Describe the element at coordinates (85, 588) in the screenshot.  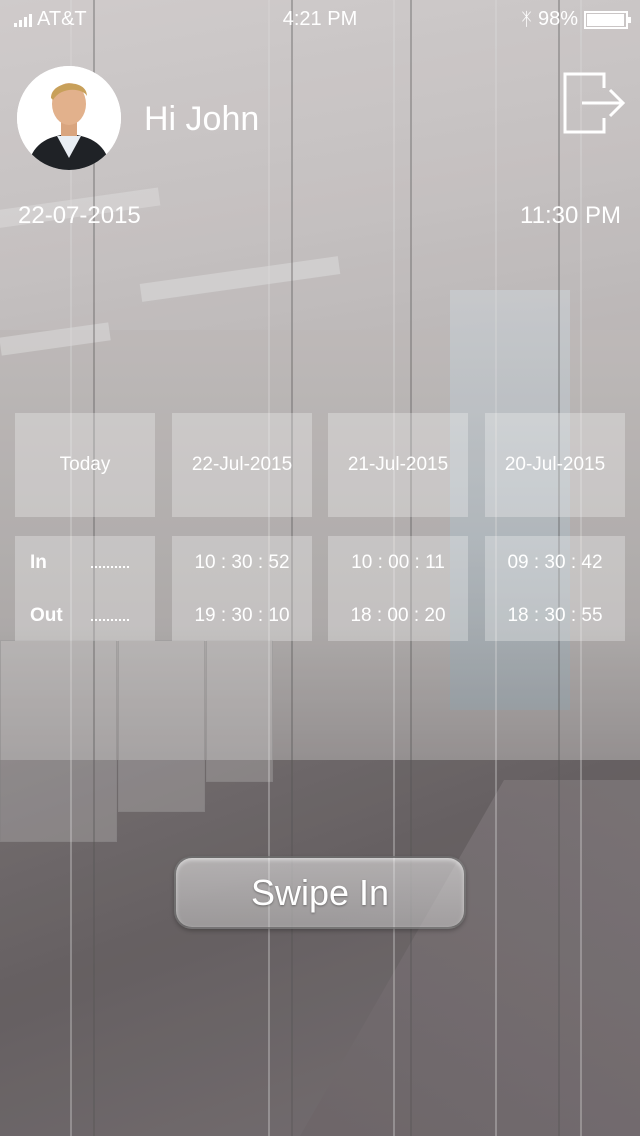
I see `column-body: In Out` at that location.